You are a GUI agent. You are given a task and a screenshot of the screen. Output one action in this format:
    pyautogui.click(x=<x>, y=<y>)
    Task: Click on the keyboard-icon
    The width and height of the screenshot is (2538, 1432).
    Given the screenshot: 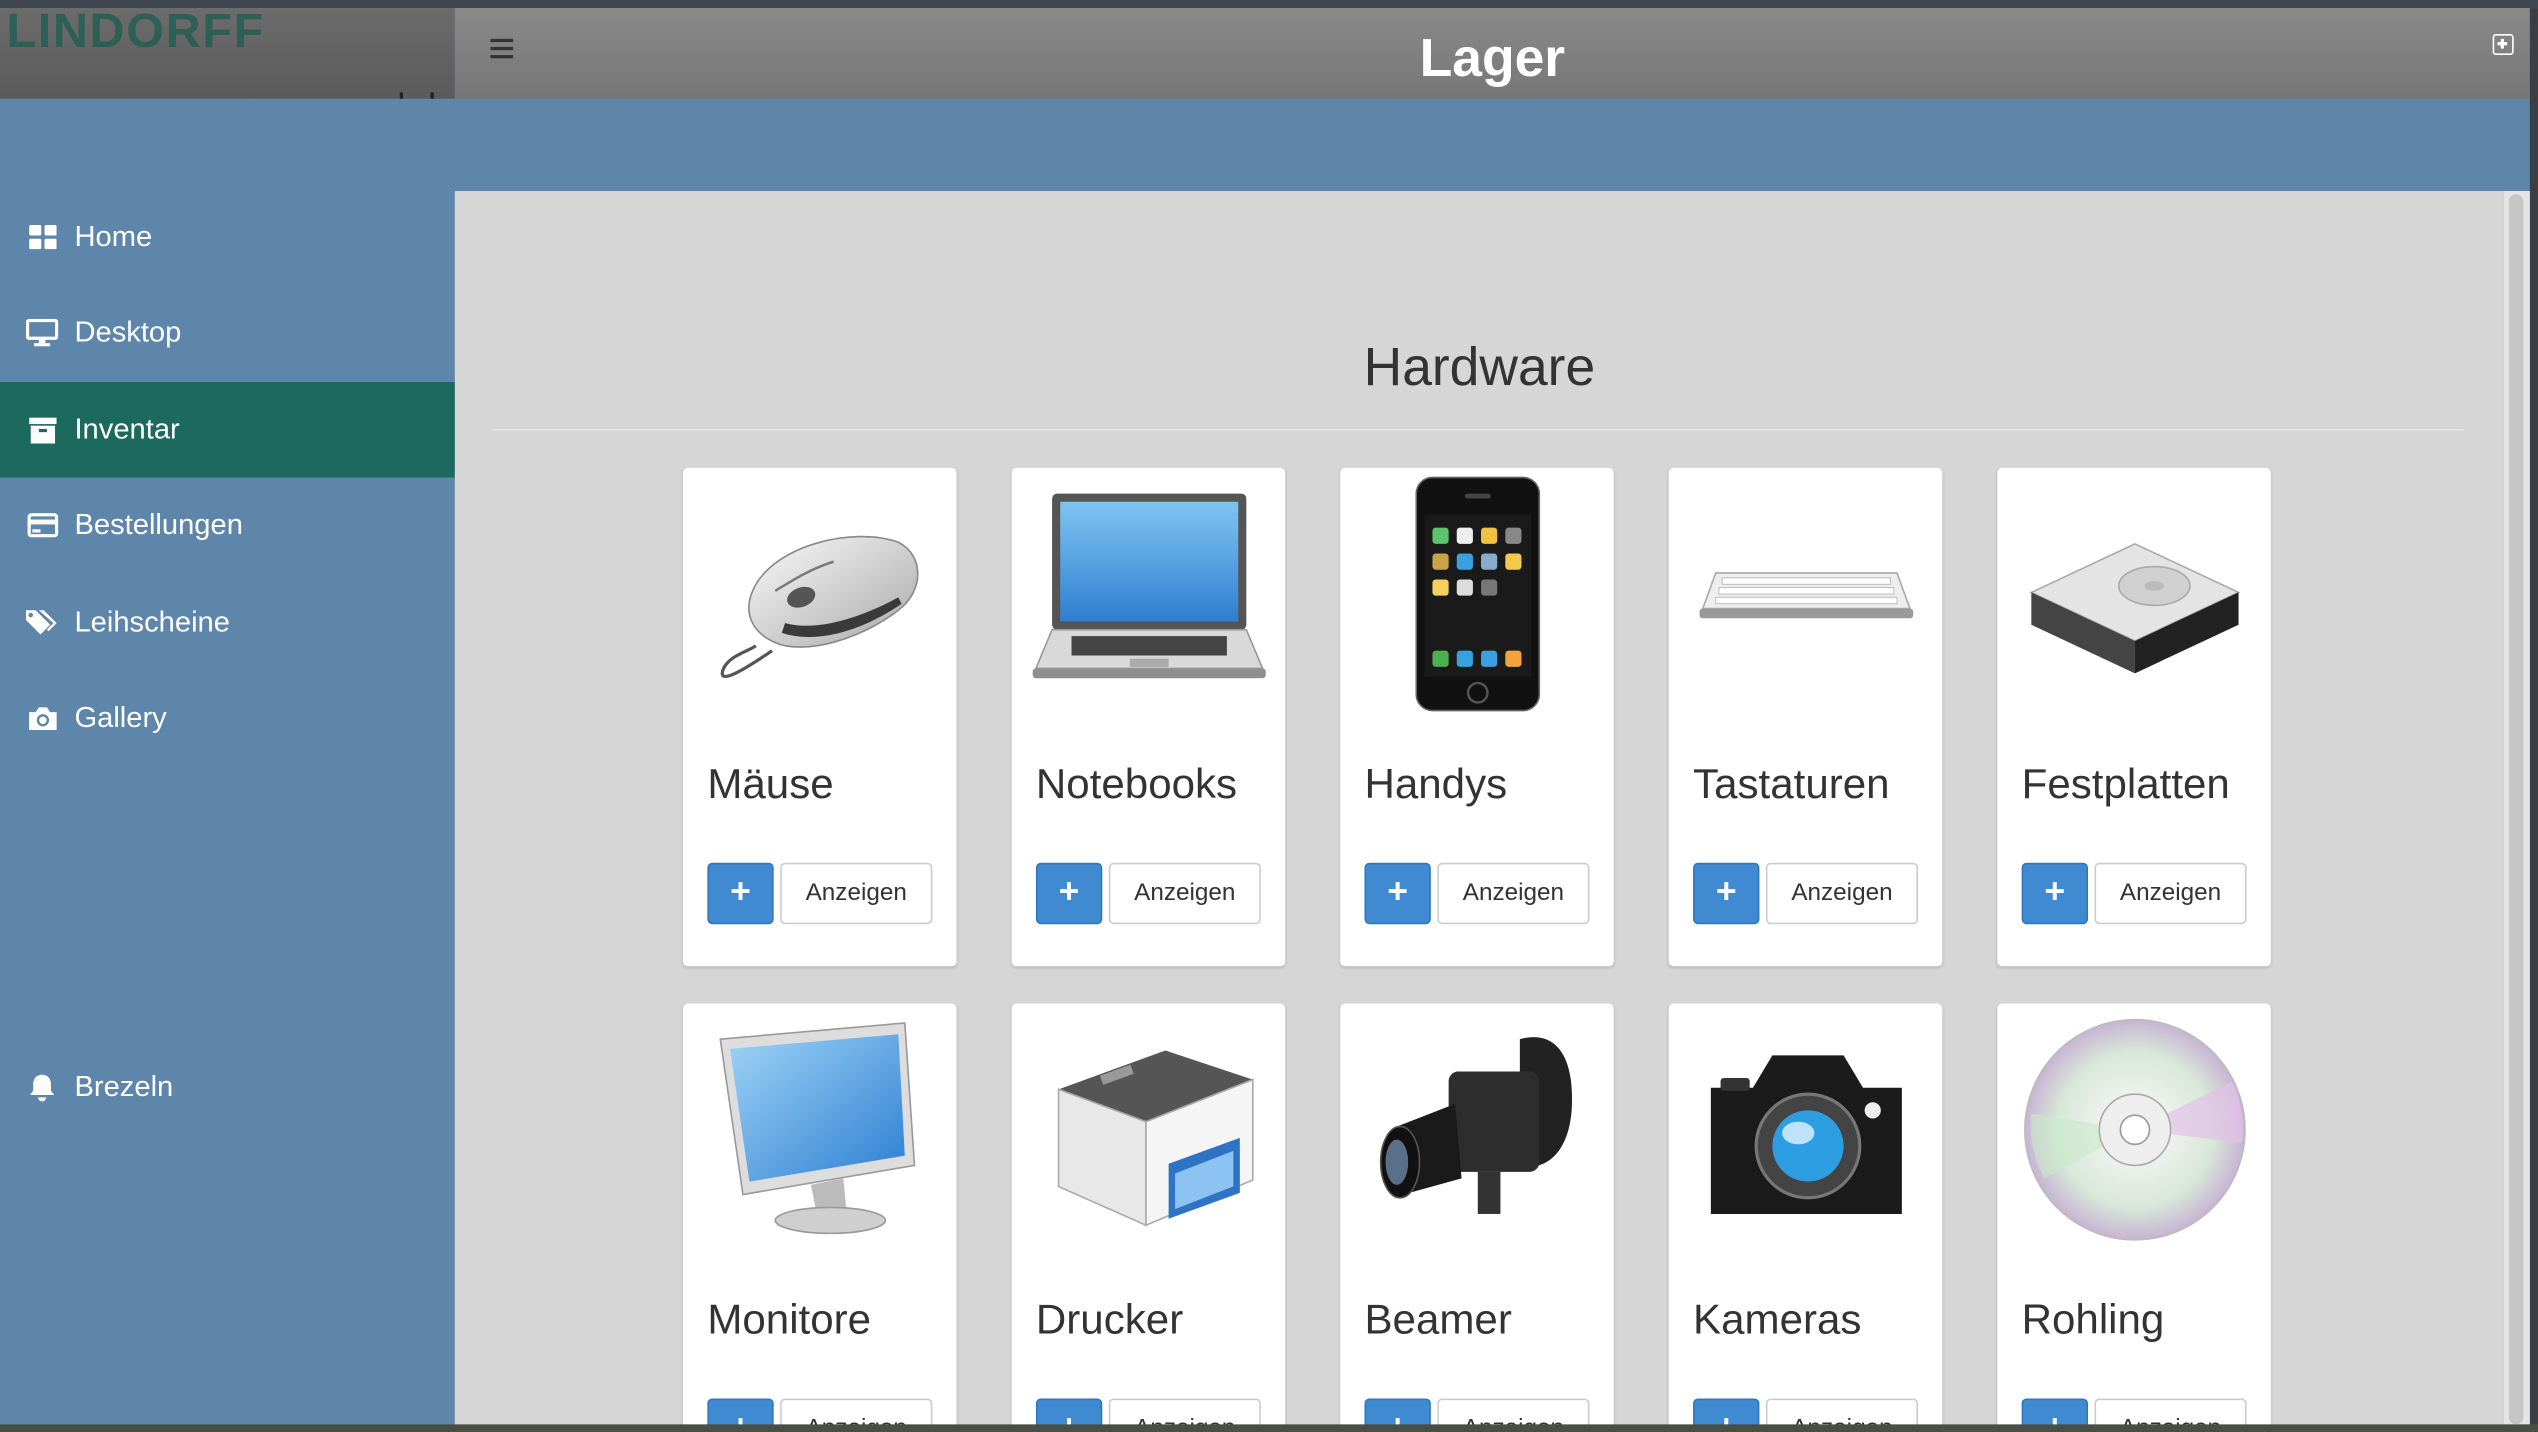 What is the action you would take?
    pyautogui.click(x=1805, y=594)
    